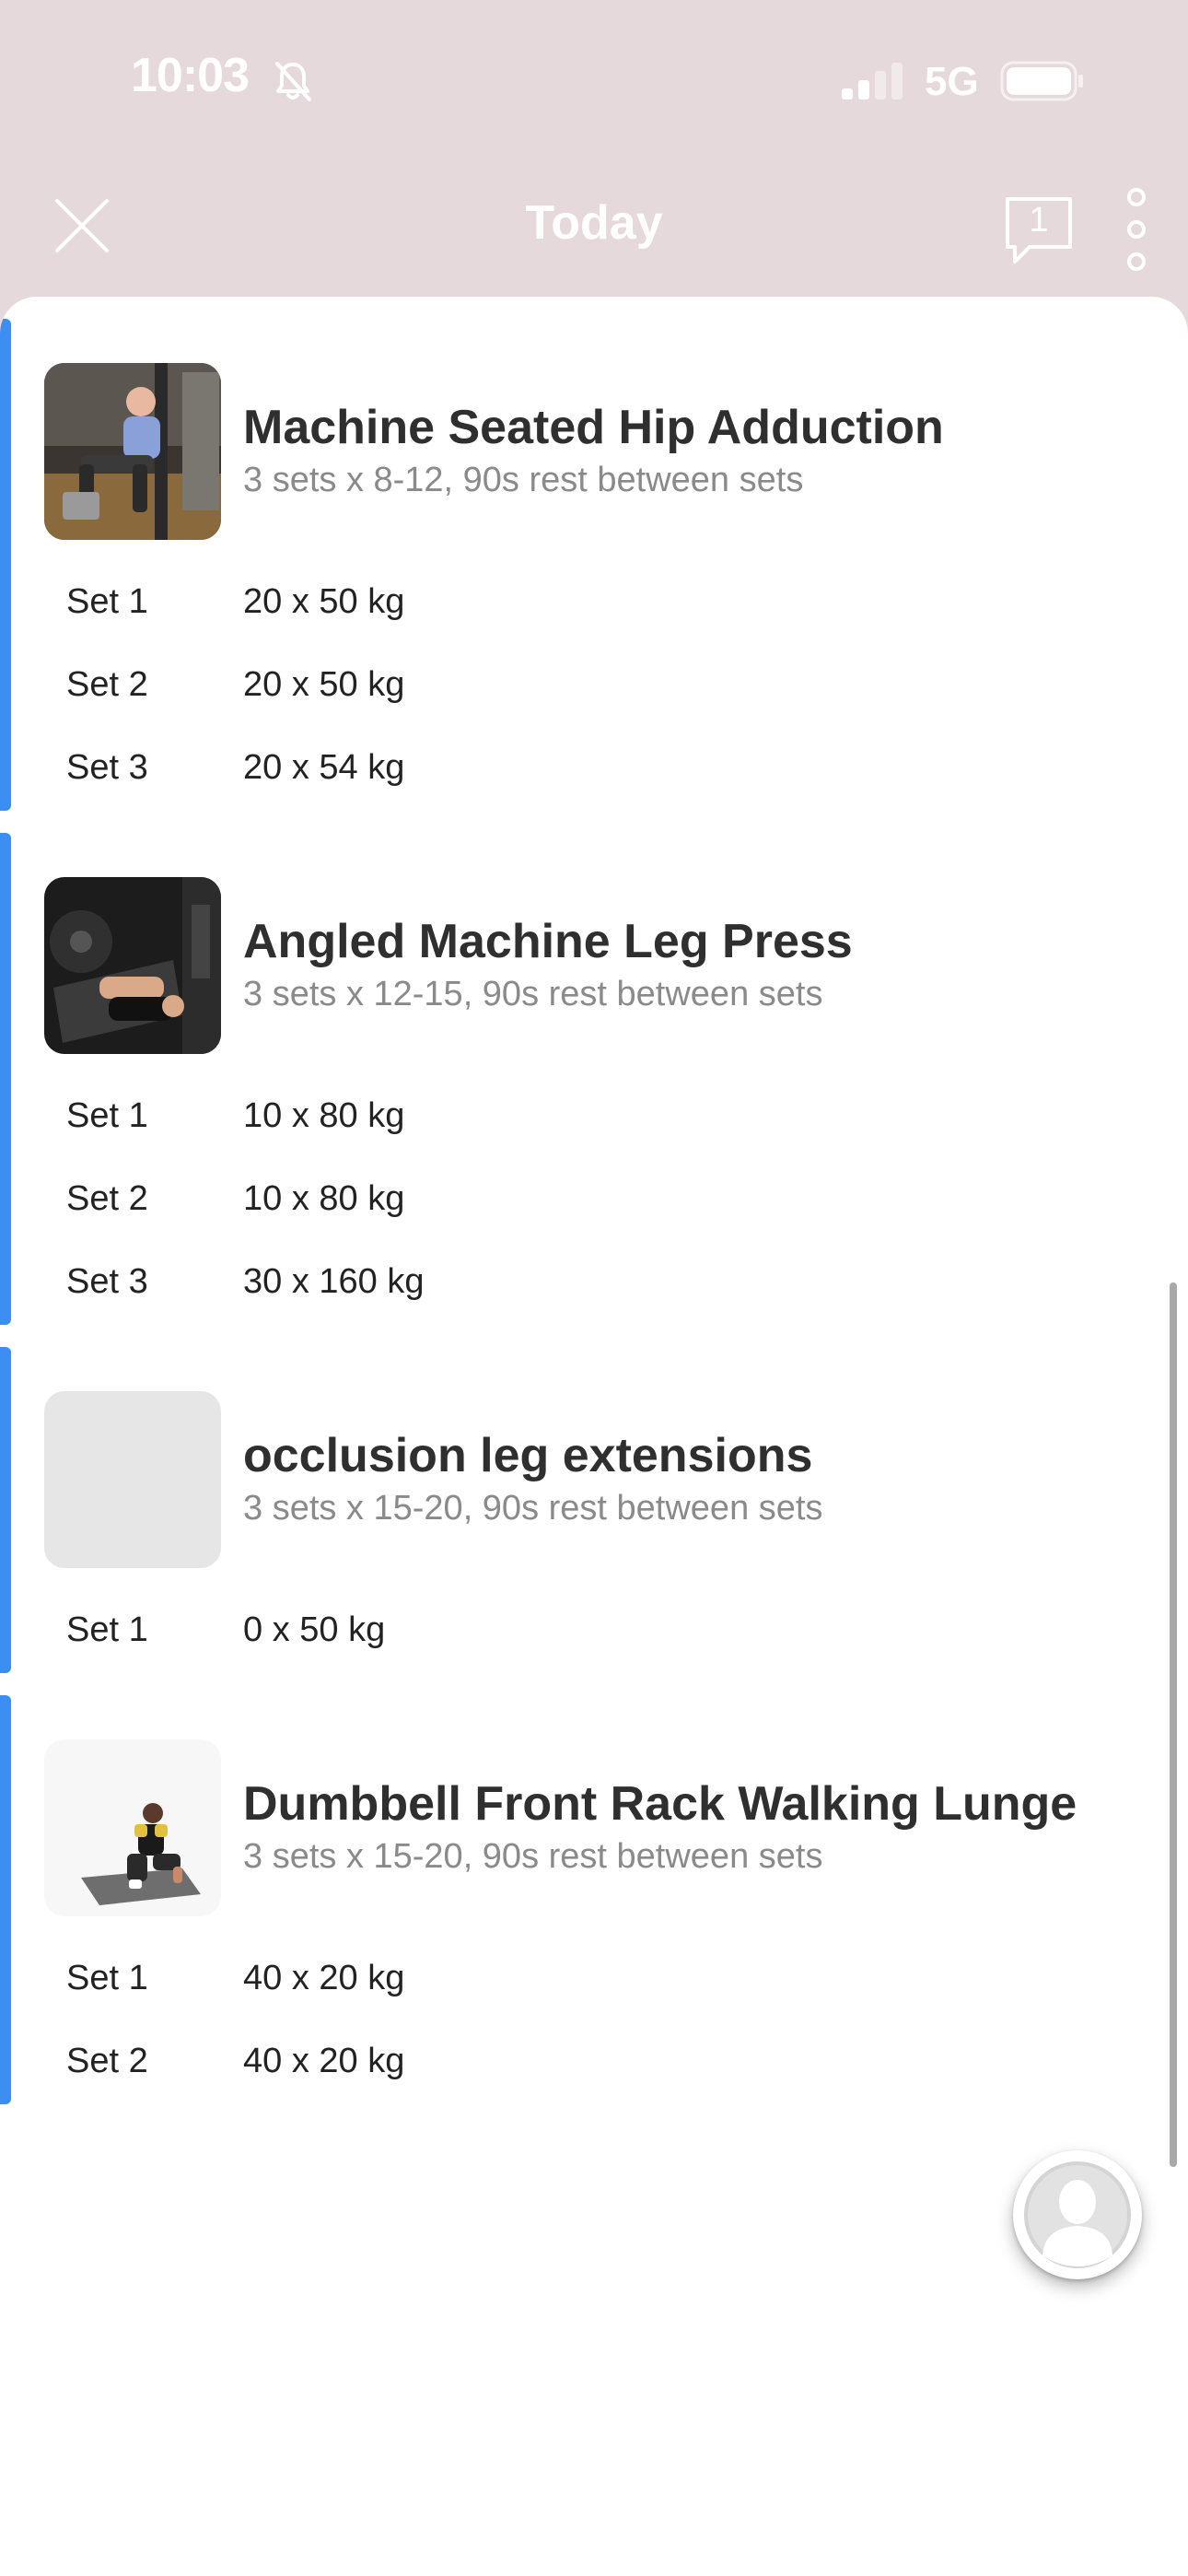 The width and height of the screenshot is (1188, 2576). What do you see at coordinates (1039, 220) in the screenshot?
I see `chat-count-badge: 1` at bounding box center [1039, 220].